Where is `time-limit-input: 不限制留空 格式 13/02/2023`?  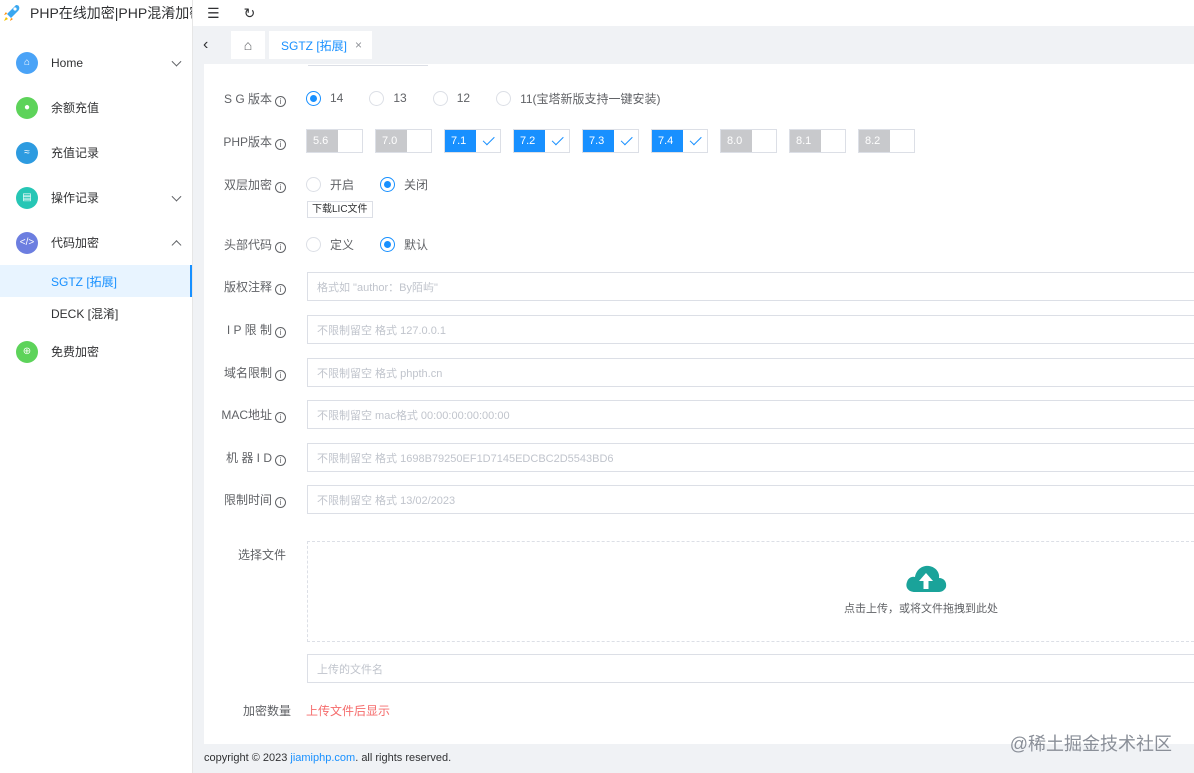
time-limit-input: 不限制留空 格式 13/02/2023 is located at coordinates (750, 499).